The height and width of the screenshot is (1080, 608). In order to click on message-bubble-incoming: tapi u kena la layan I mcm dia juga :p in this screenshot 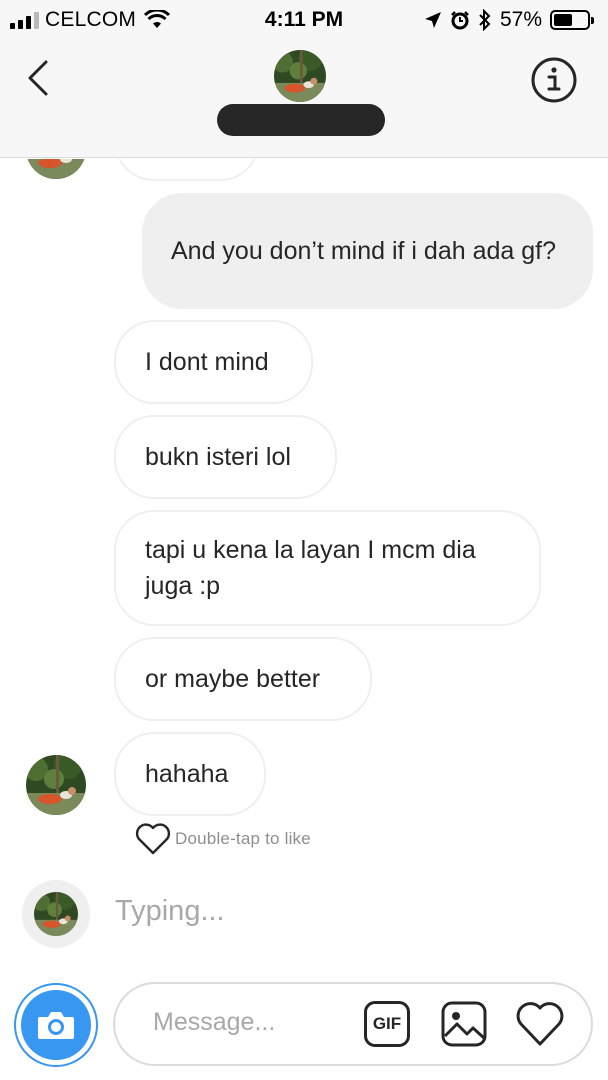, I will do `click(327, 568)`.